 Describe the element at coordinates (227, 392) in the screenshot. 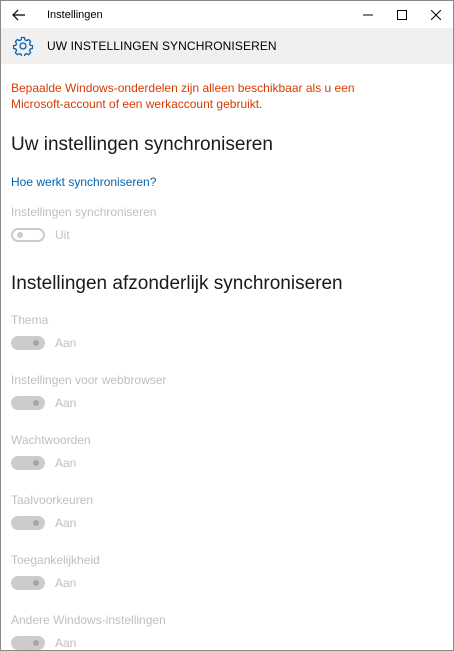

I see `setting-web-browser: Instellingen voor webbrowser Aan` at that location.